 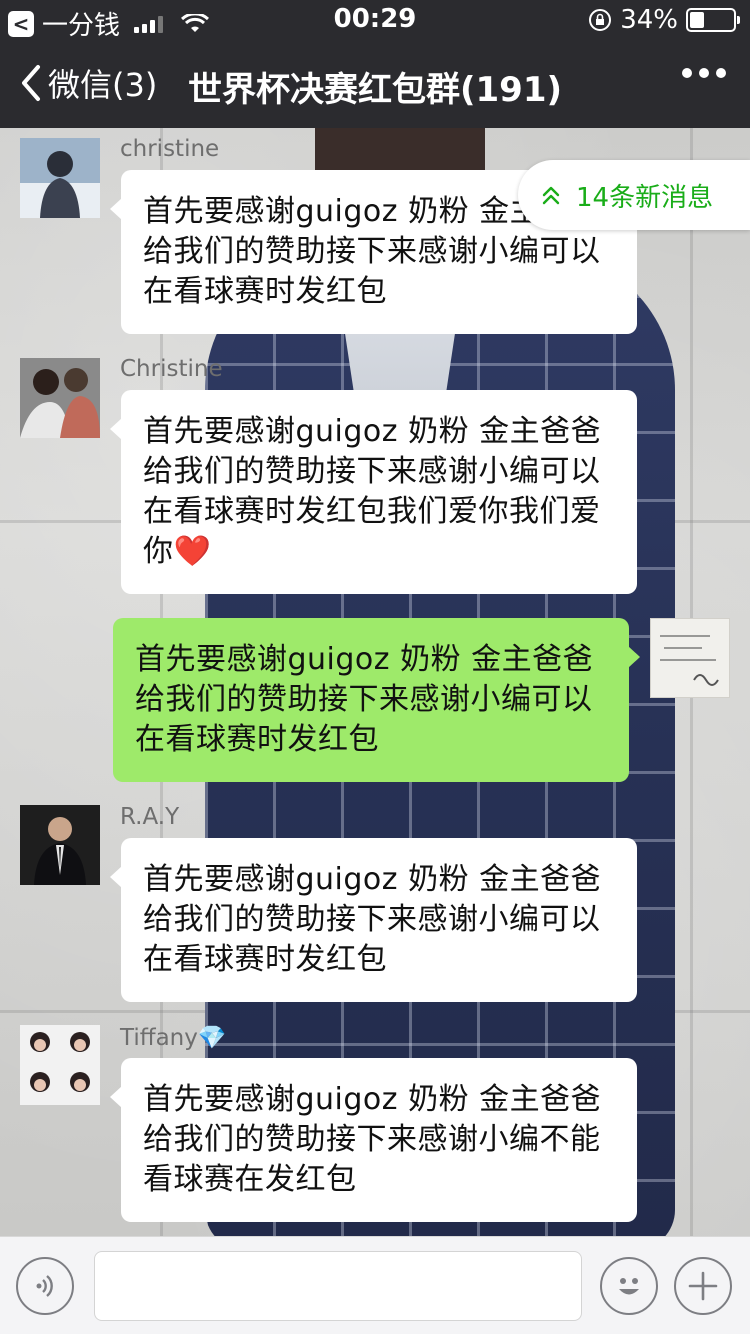 I want to click on input-bar, so click(x=375, y=1285).